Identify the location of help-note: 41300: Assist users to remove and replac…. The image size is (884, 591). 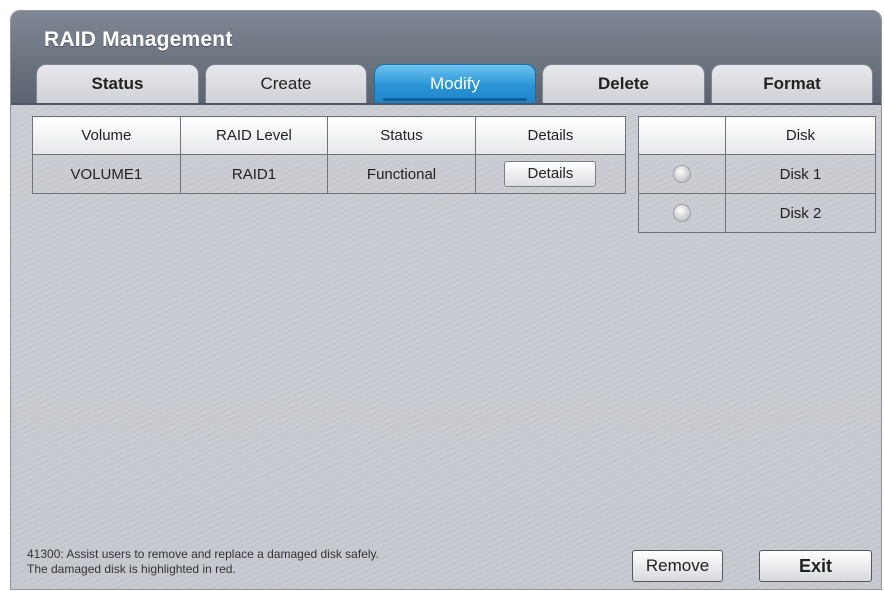
(203, 562).